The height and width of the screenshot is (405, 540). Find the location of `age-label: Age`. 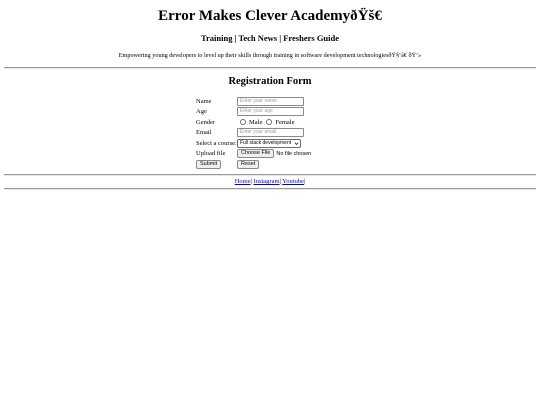

age-label: Age is located at coordinates (201, 111).